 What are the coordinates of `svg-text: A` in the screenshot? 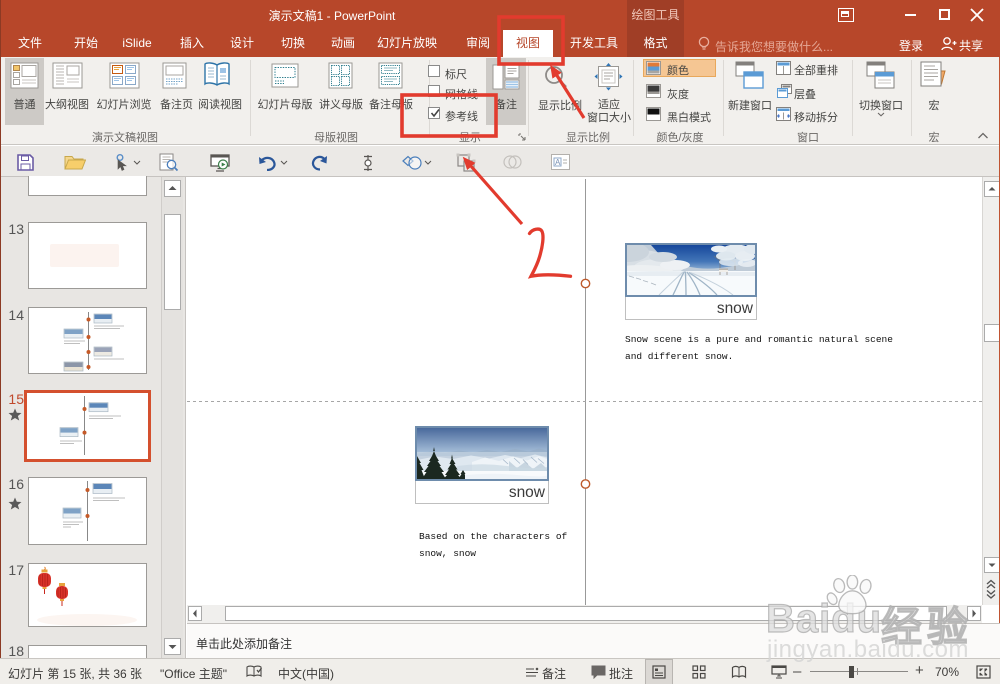 It's located at (558, 162).